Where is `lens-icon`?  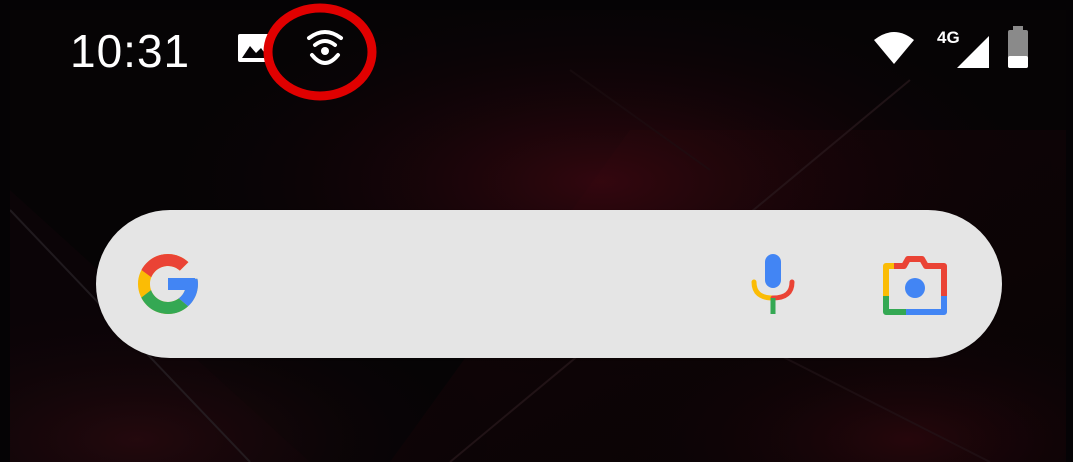 lens-icon is located at coordinates (915, 285).